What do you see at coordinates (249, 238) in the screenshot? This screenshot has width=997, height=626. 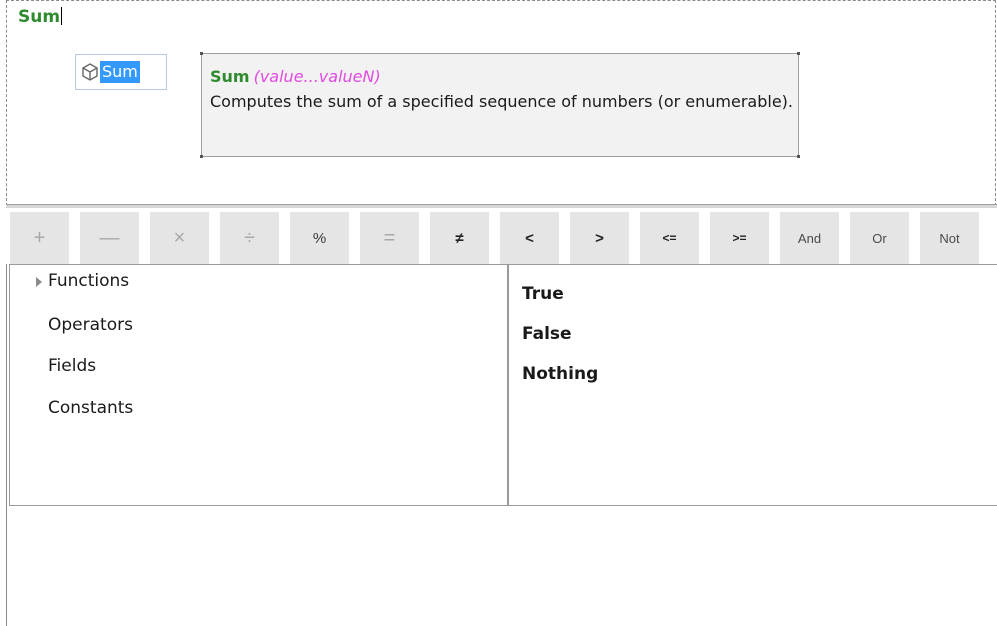 I see `divide-button: ÷` at bounding box center [249, 238].